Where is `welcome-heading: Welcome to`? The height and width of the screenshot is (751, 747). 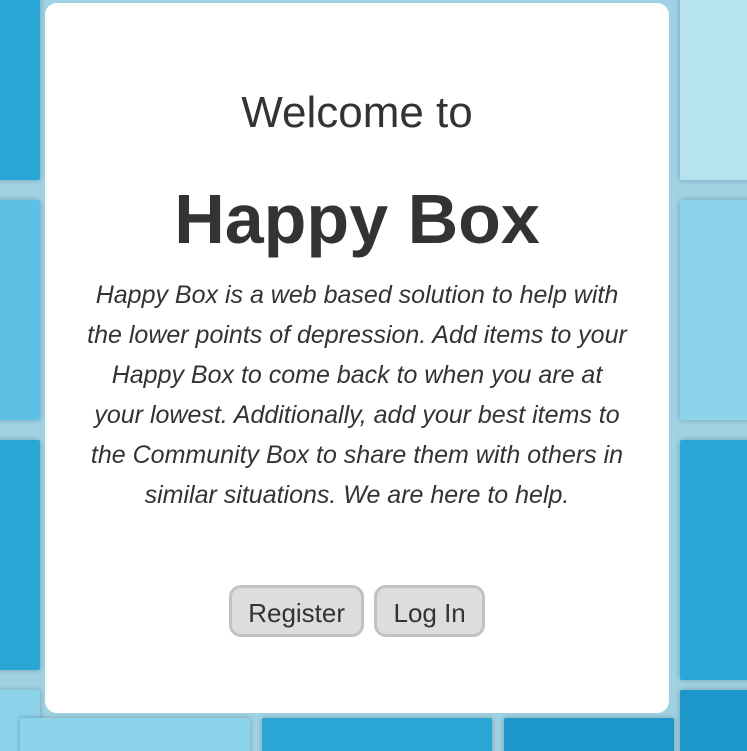 welcome-heading: Welcome to is located at coordinates (357, 112).